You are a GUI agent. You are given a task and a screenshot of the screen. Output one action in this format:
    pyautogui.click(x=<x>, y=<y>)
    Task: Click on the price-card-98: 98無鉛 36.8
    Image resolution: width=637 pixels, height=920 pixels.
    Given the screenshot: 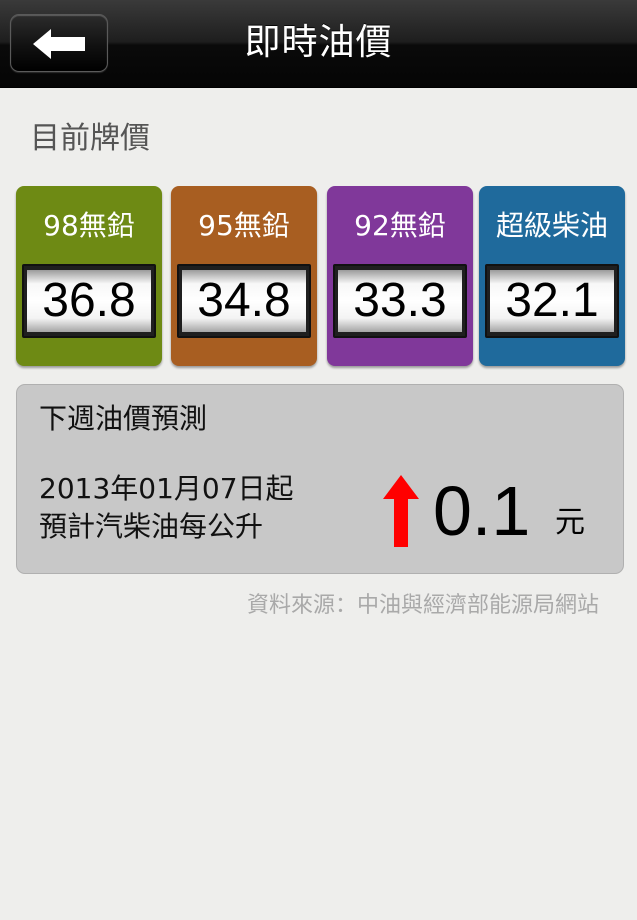 What is the action you would take?
    pyautogui.click(x=89, y=276)
    